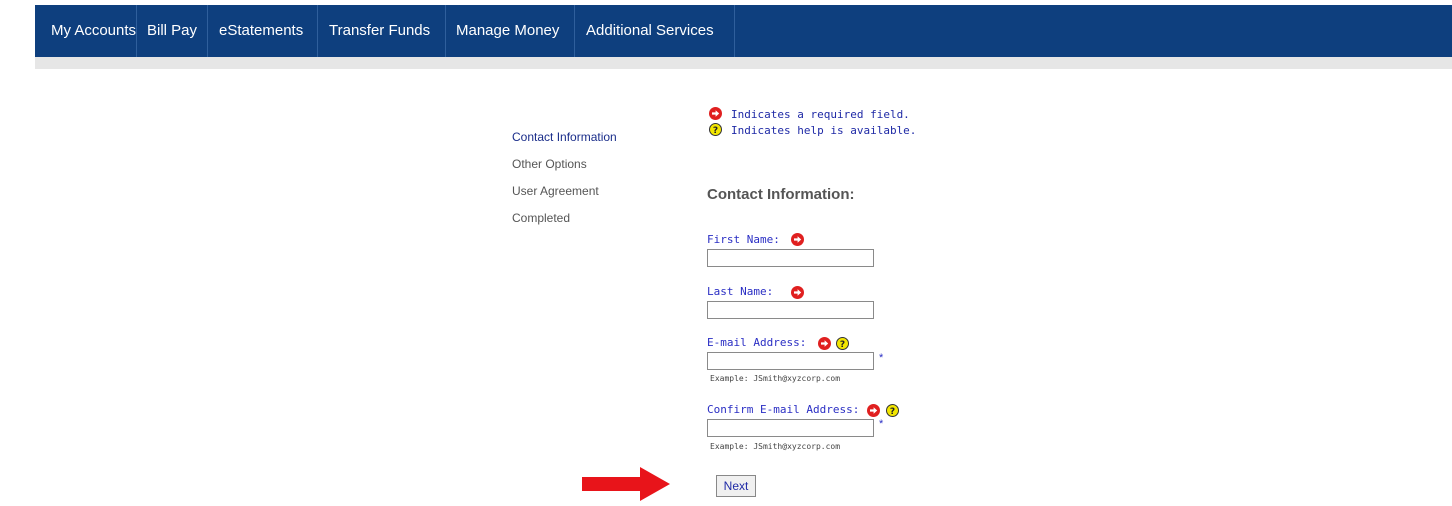 This screenshot has width=1452, height=506. I want to click on step-completed: Completed, so click(541, 218).